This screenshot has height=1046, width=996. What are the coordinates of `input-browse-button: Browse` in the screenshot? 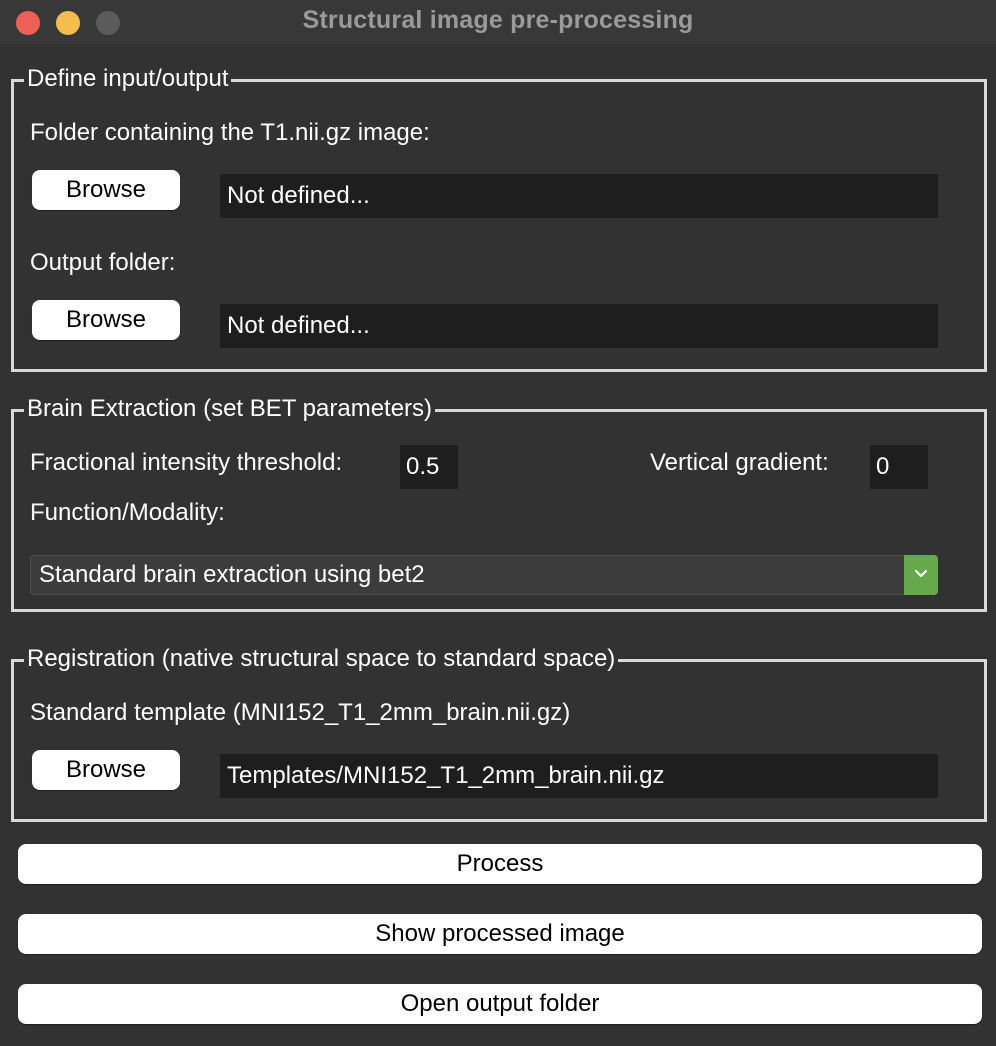 It's located at (106, 190).